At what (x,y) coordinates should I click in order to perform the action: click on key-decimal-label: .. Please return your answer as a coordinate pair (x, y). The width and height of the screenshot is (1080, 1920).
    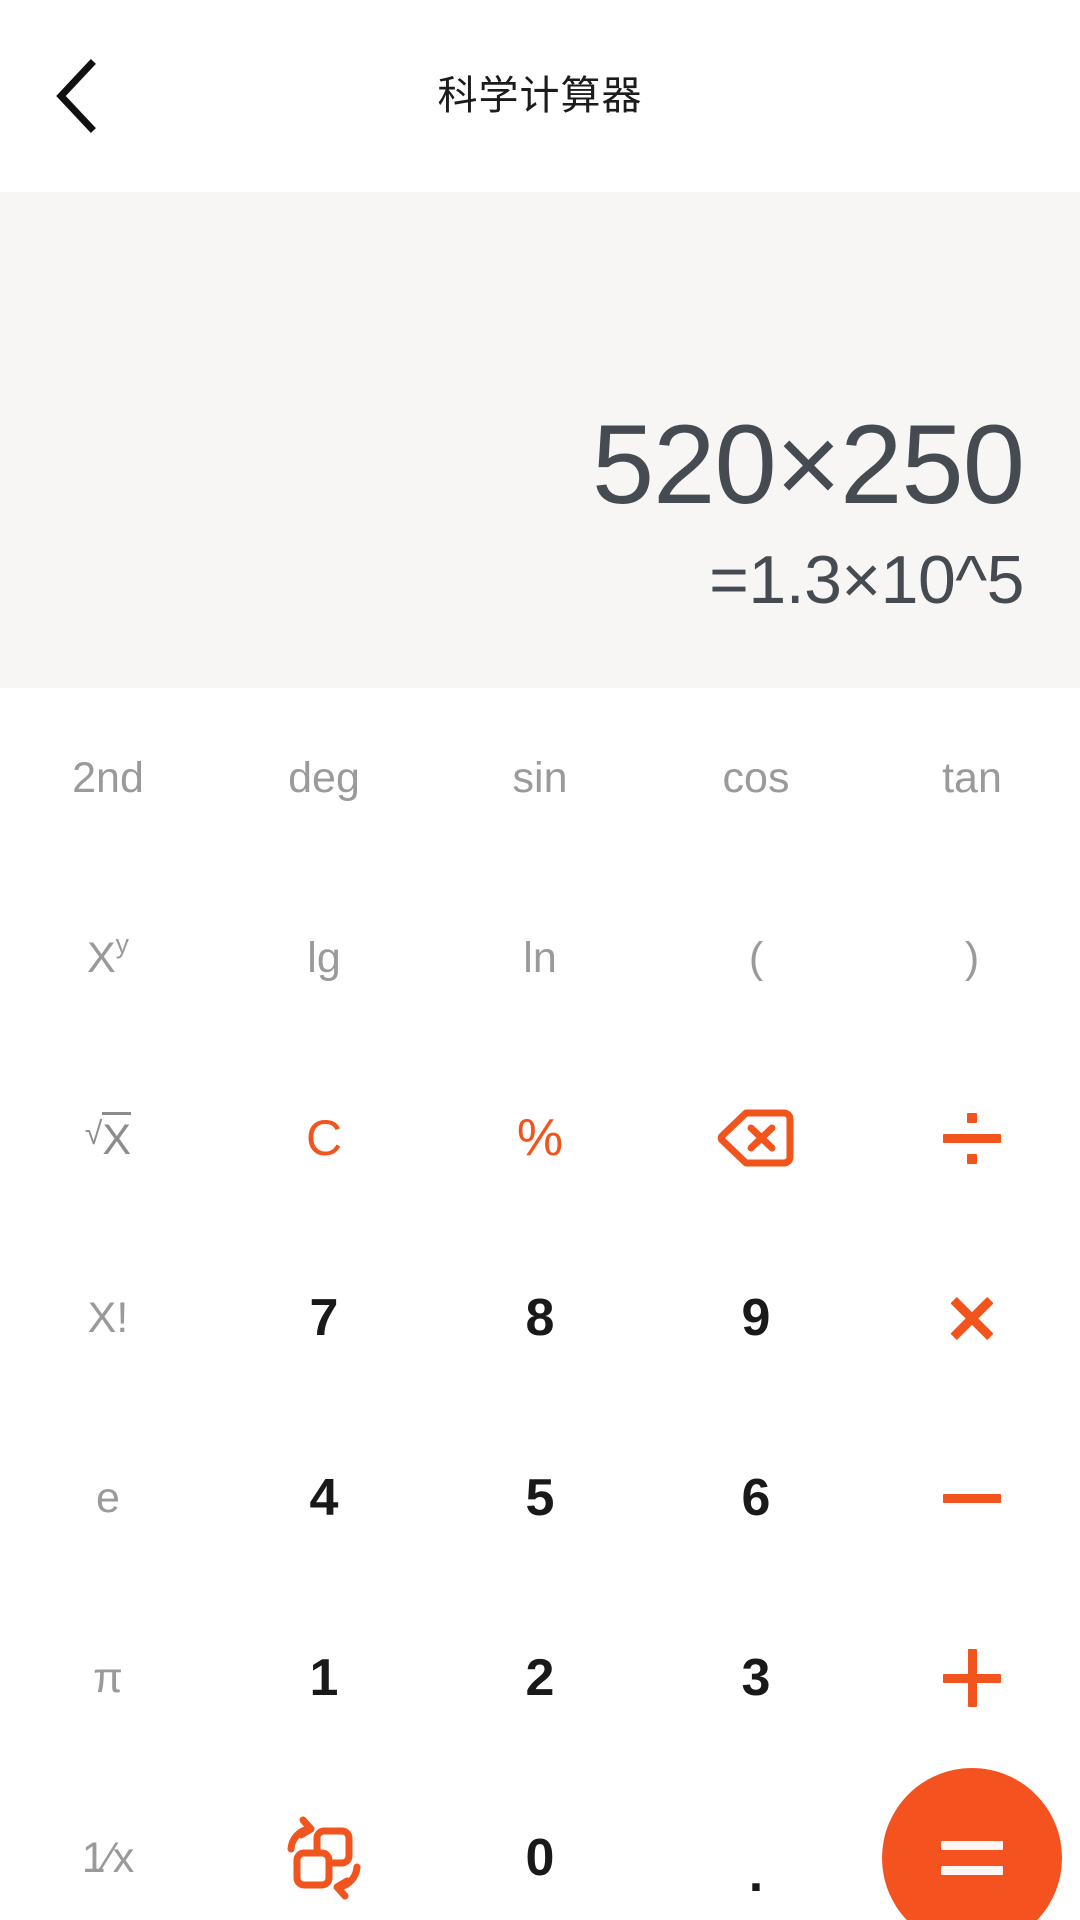
    Looking at the image, I should click on (756, 1873).